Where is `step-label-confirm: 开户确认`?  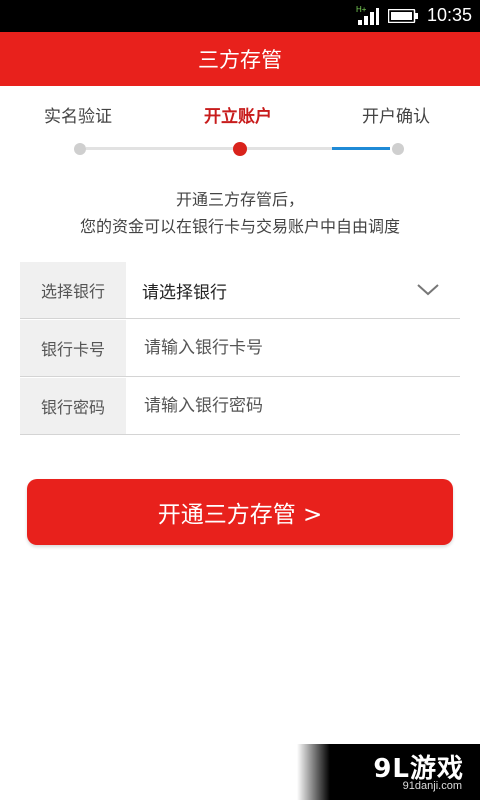 step-label-confirm: 开户确认 is located at coordinates (396, 117).